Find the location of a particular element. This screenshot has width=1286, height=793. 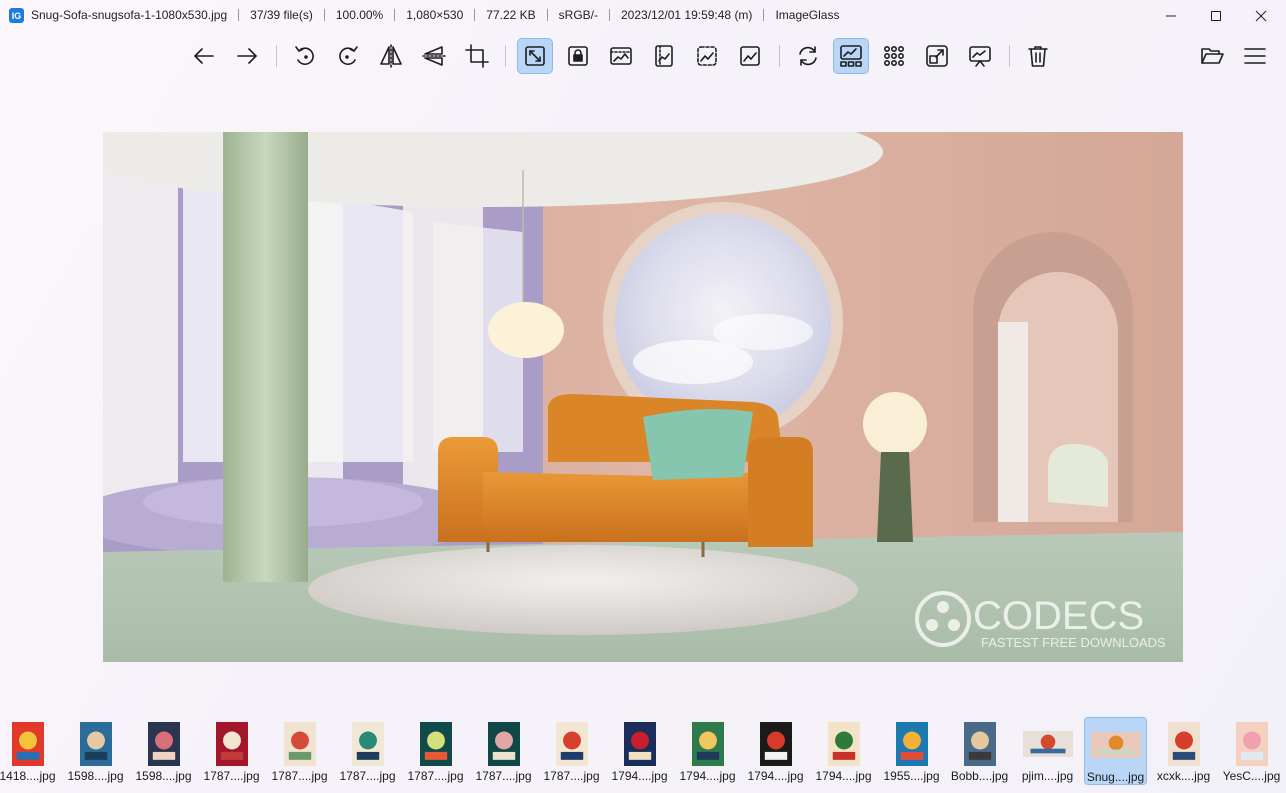

gallery-button is located at coordinates (851, 56).